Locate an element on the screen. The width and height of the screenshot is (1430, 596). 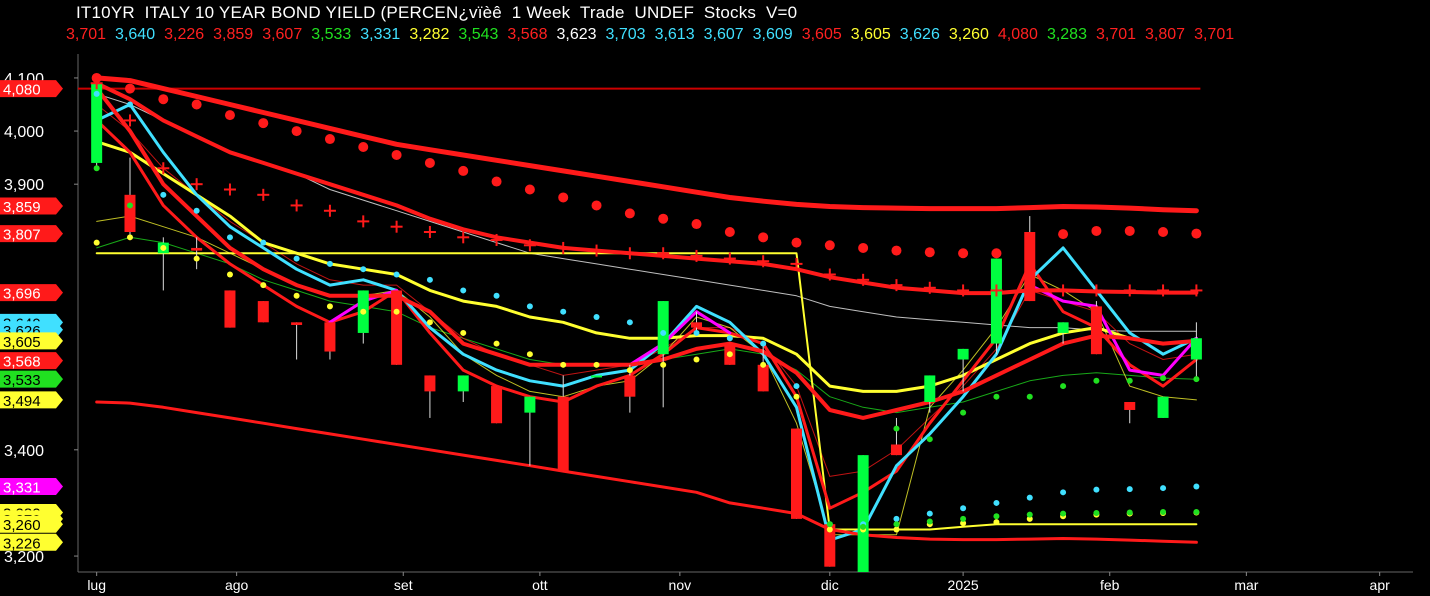
axis-value-badge-label: 3,807 is located at coordinates (22, 235).